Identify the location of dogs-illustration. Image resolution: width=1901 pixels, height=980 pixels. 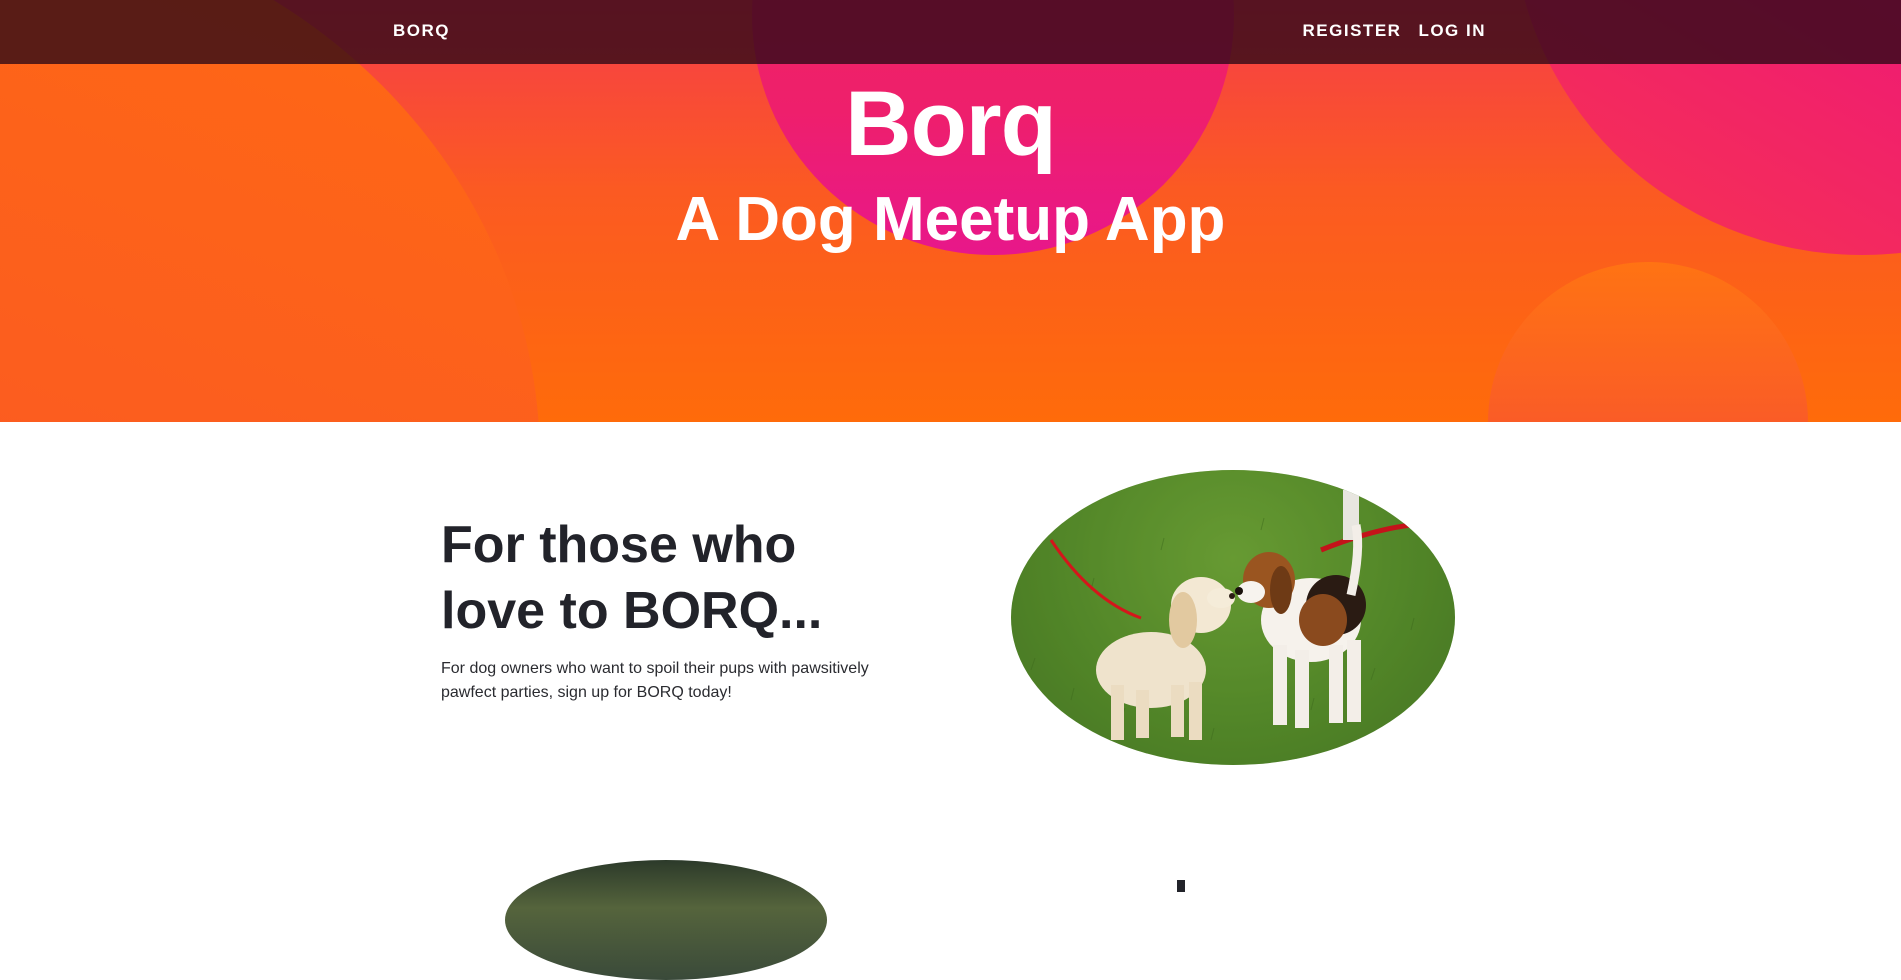
(1233, 617).